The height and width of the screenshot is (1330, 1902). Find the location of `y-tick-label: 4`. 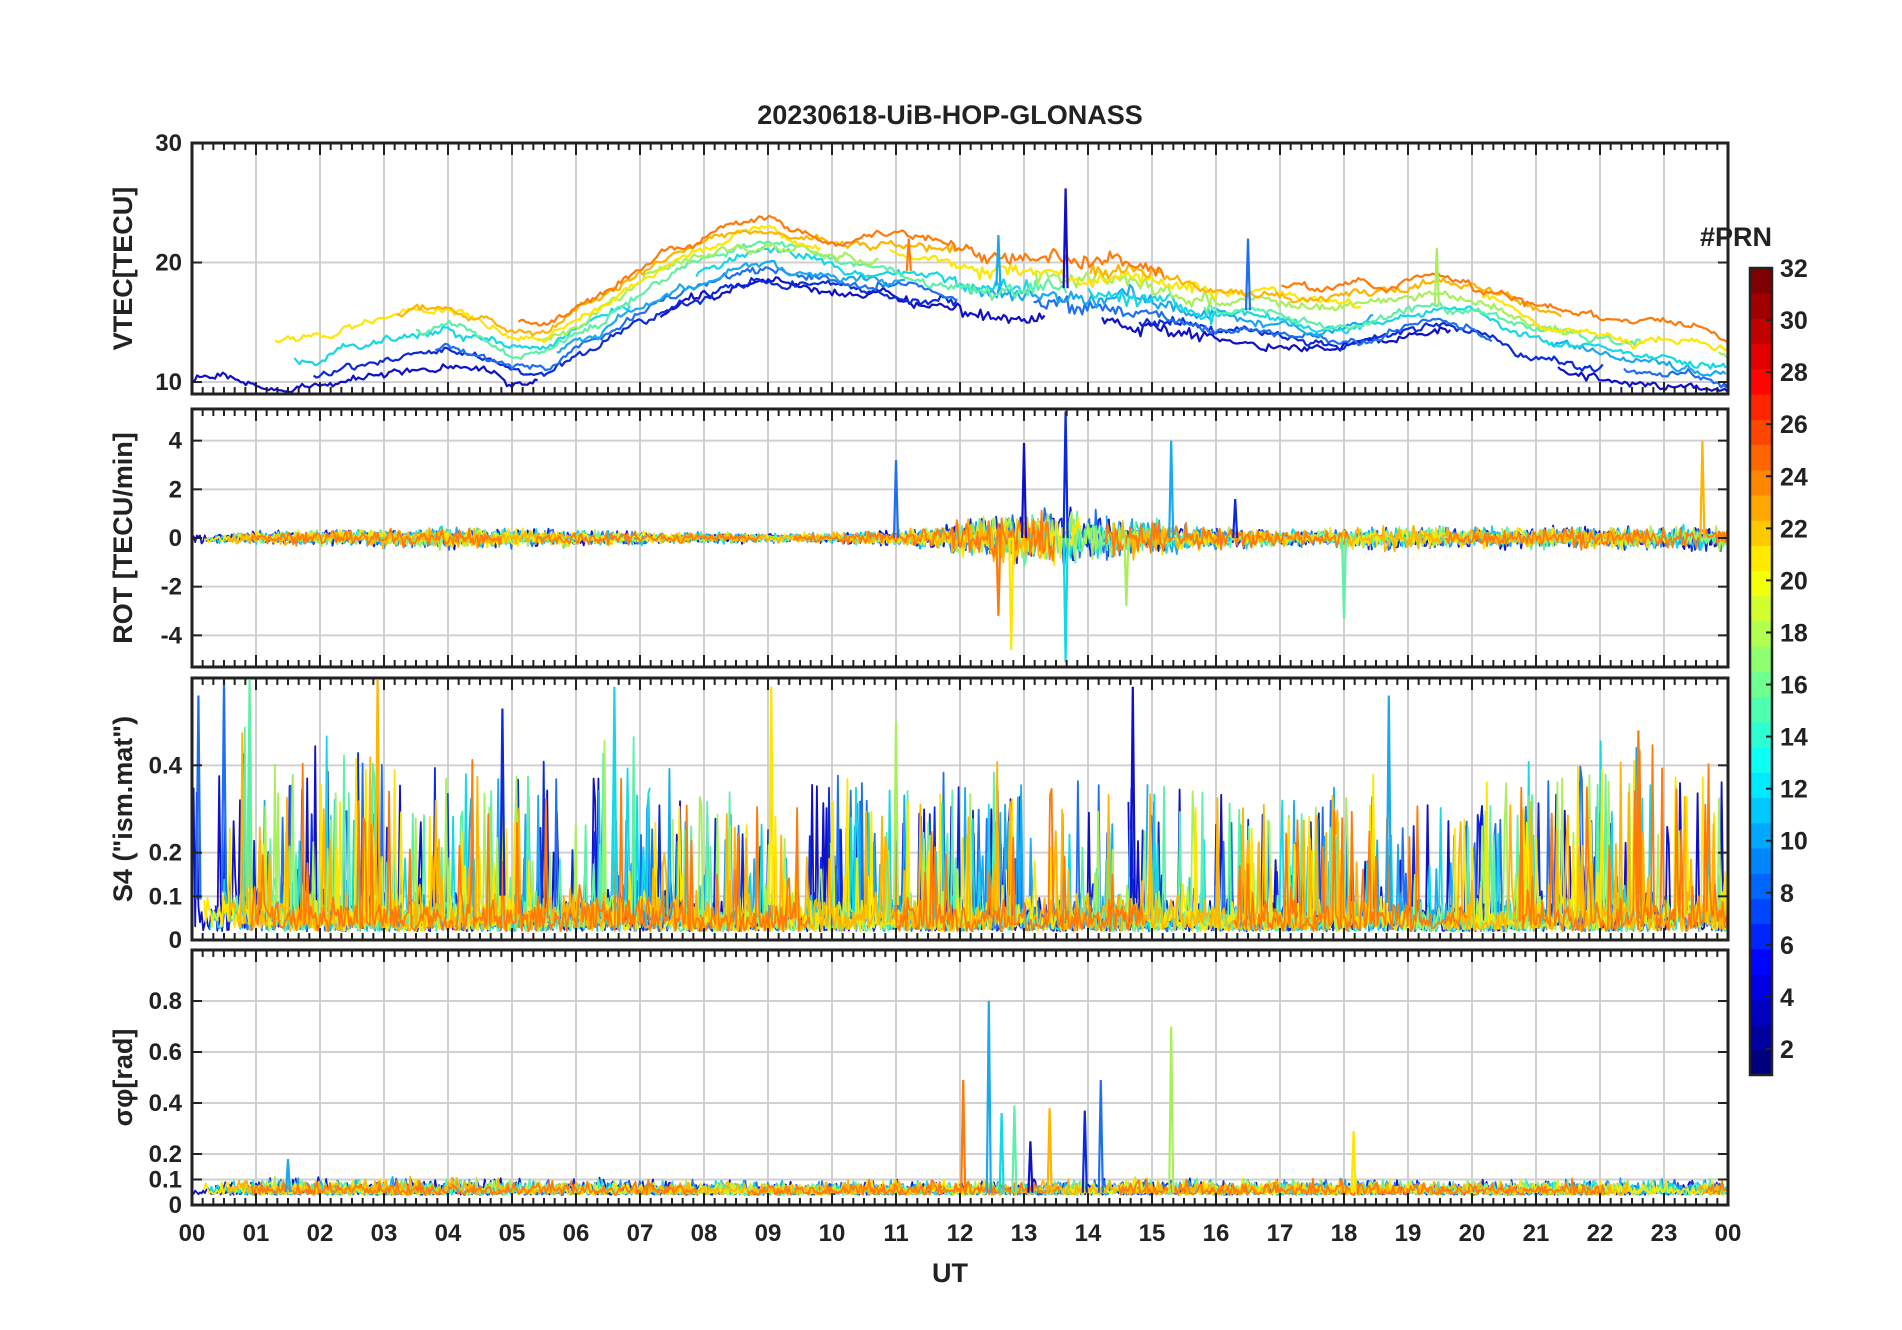

y-tick-label: 4 is located at coordinates (176, 441).